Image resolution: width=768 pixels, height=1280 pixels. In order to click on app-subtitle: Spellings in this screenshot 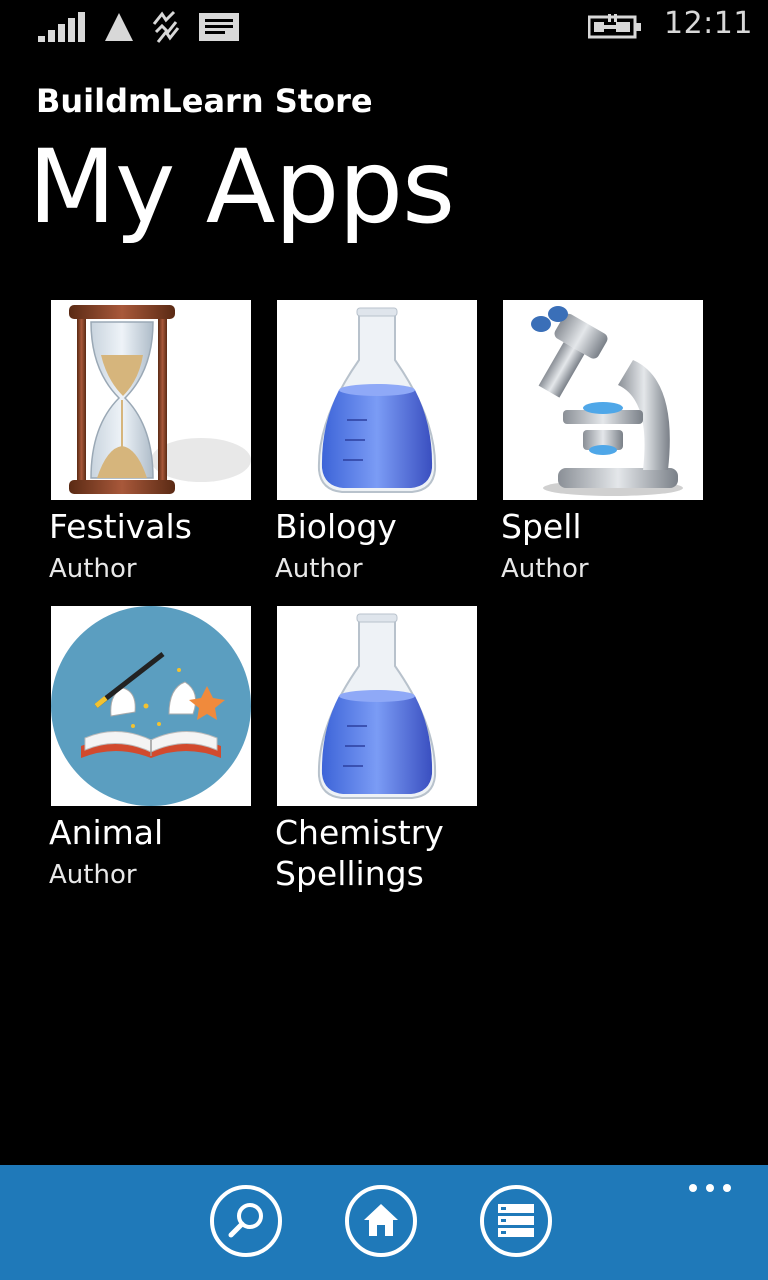, I will do `click(349, 873)`.